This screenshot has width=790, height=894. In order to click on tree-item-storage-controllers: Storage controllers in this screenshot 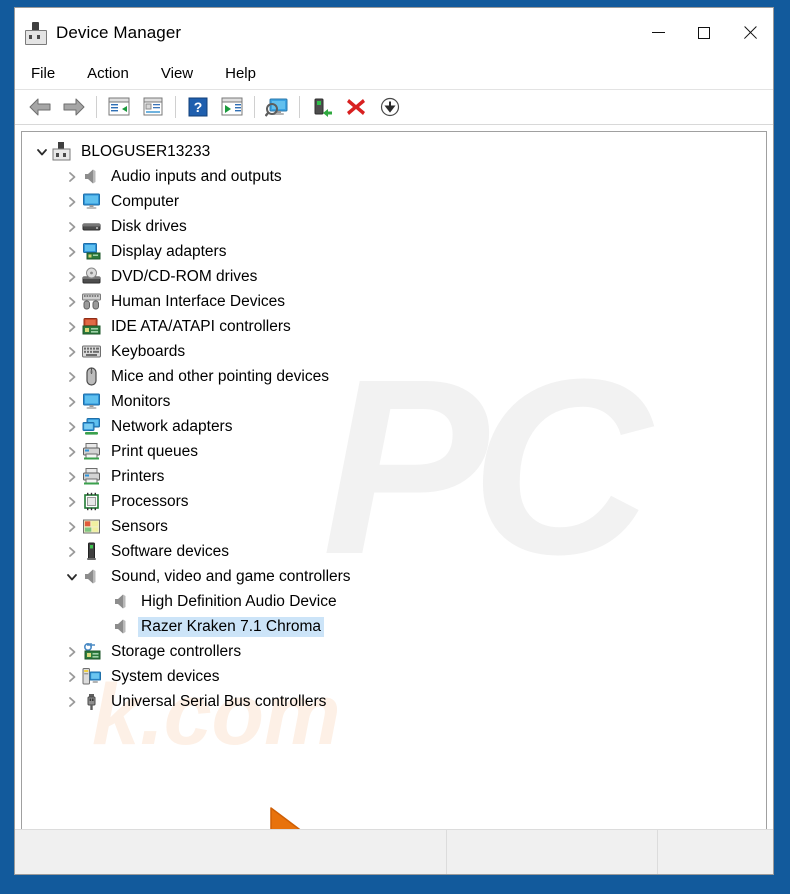, I will do `click(394, 651)`.